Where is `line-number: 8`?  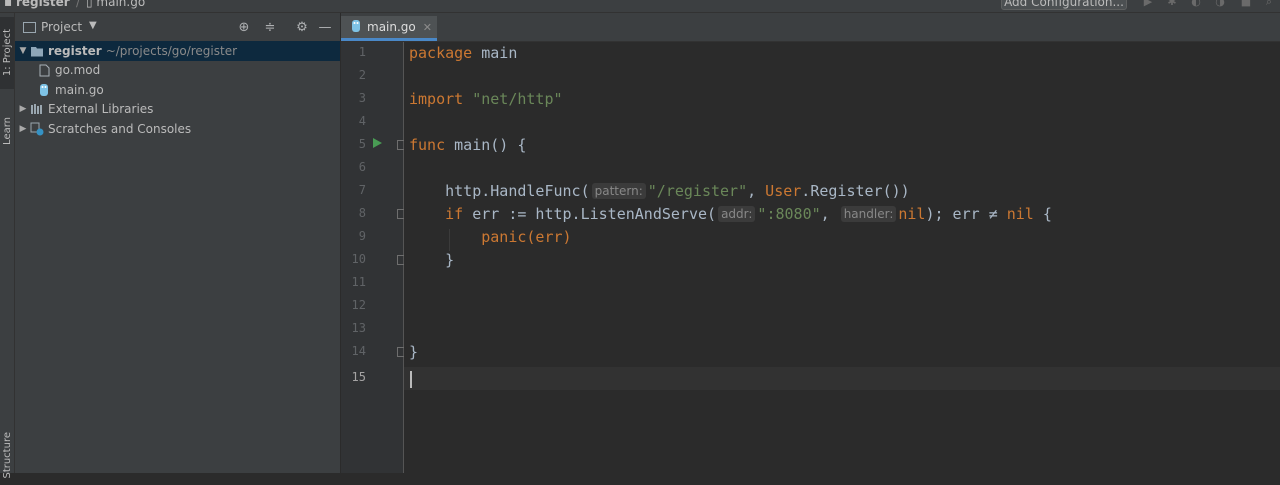
line-number: 8 is located at coordinates (362, 213).